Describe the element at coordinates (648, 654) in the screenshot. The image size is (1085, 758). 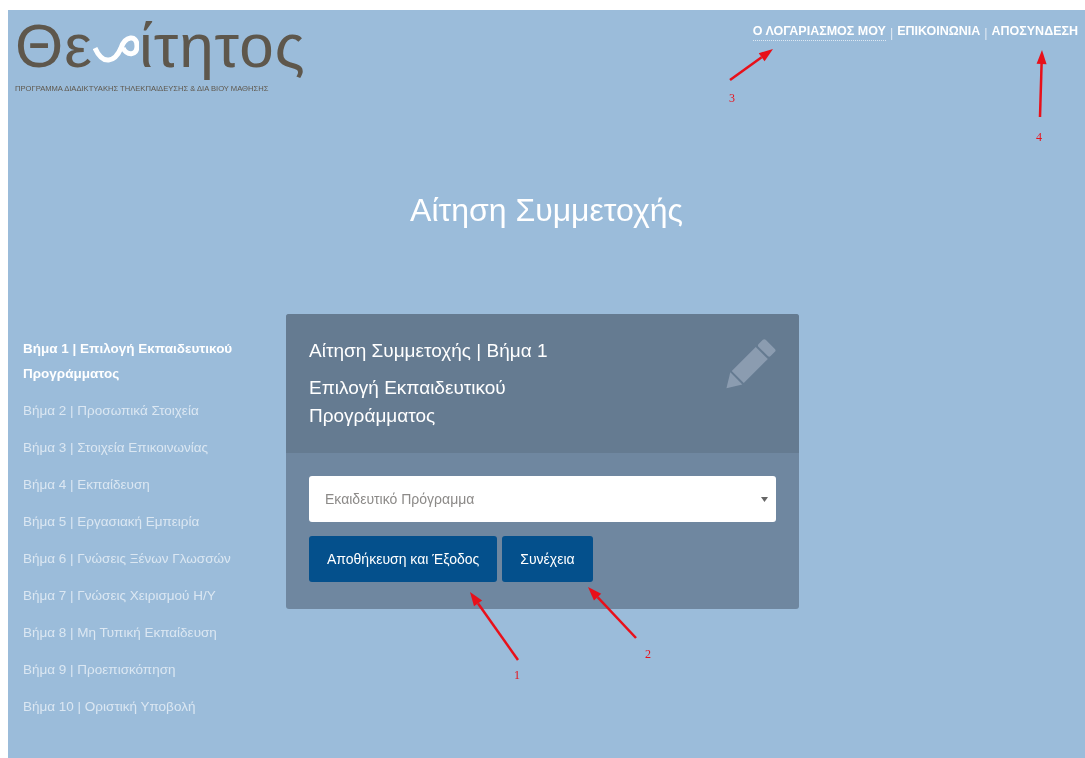
I see `annotation-number: 2` at that location.